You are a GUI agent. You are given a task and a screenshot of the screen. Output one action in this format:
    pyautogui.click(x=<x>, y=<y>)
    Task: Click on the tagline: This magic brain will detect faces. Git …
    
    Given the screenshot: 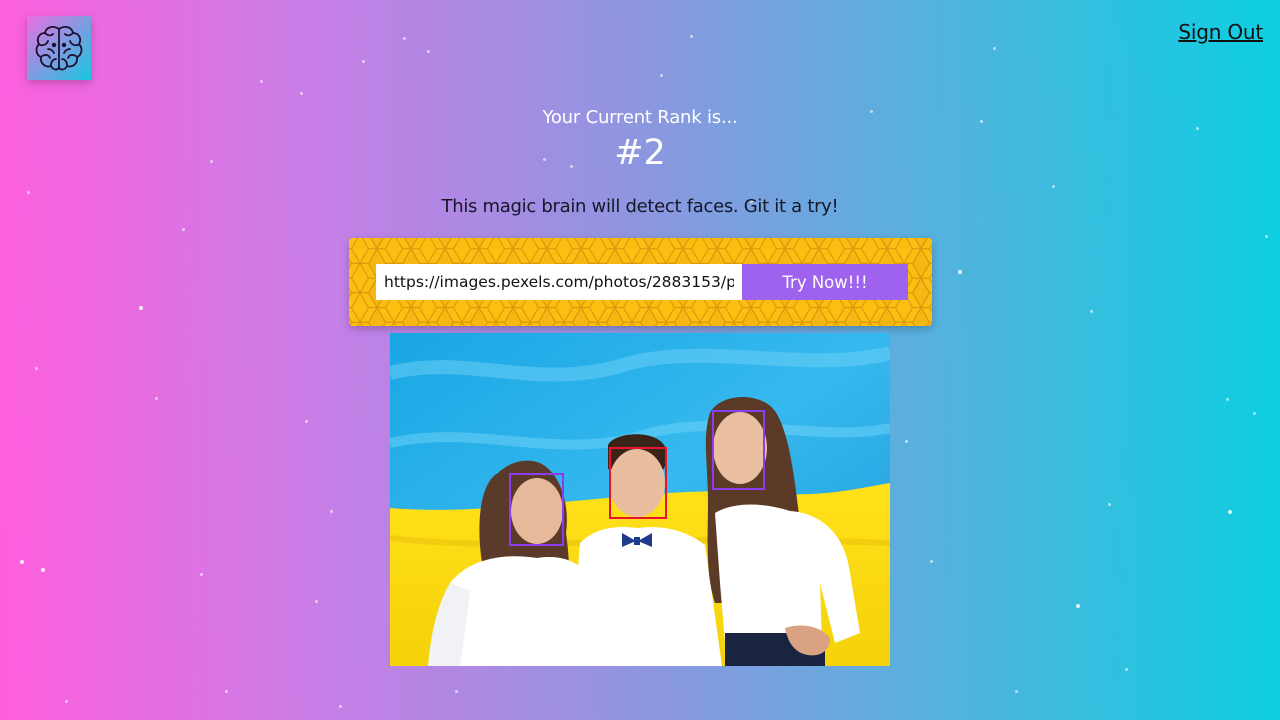 What is the action you would take?
    pyautogui.click(x=640, y=206)
    